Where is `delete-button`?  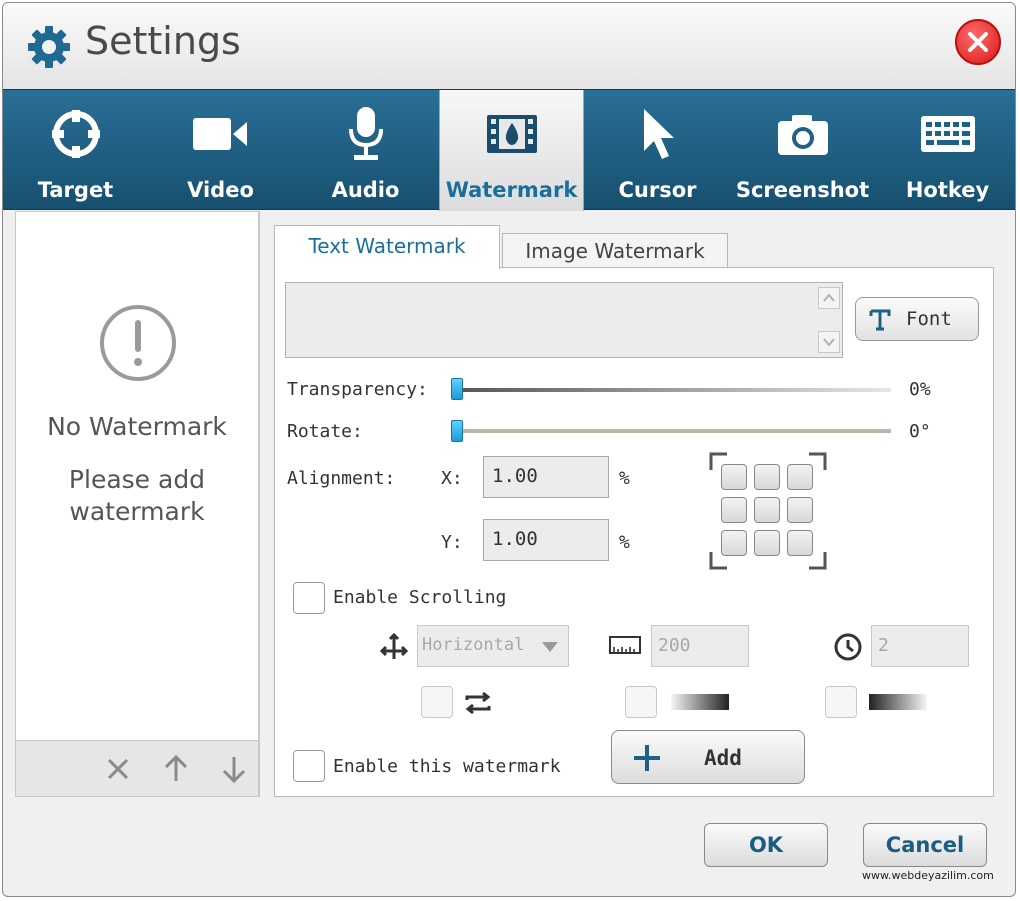
delete-button is located at coordinates (118, 769).